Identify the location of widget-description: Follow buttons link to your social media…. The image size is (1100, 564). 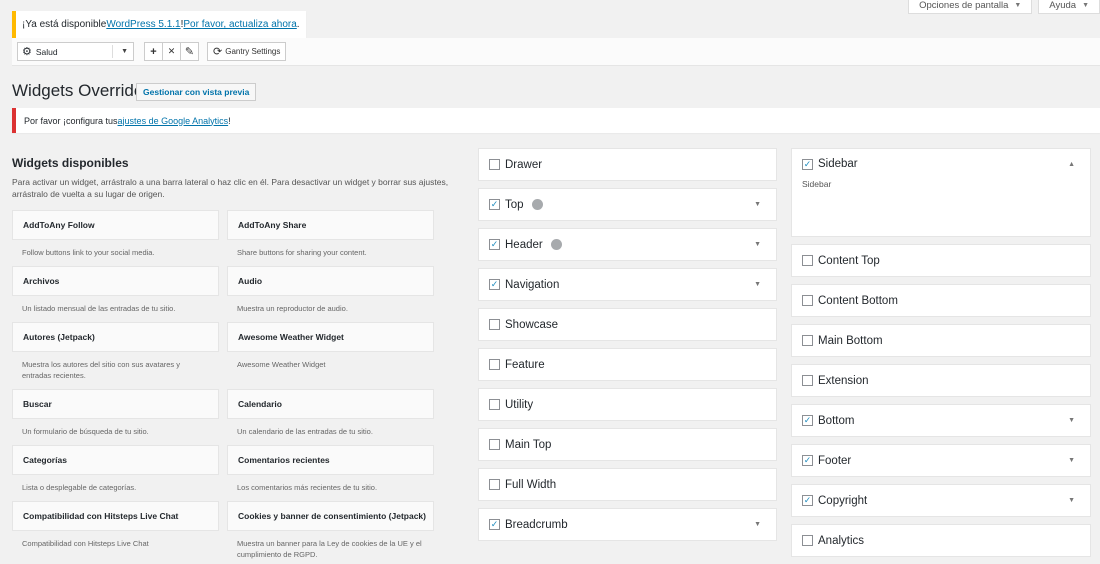
(88, 252).